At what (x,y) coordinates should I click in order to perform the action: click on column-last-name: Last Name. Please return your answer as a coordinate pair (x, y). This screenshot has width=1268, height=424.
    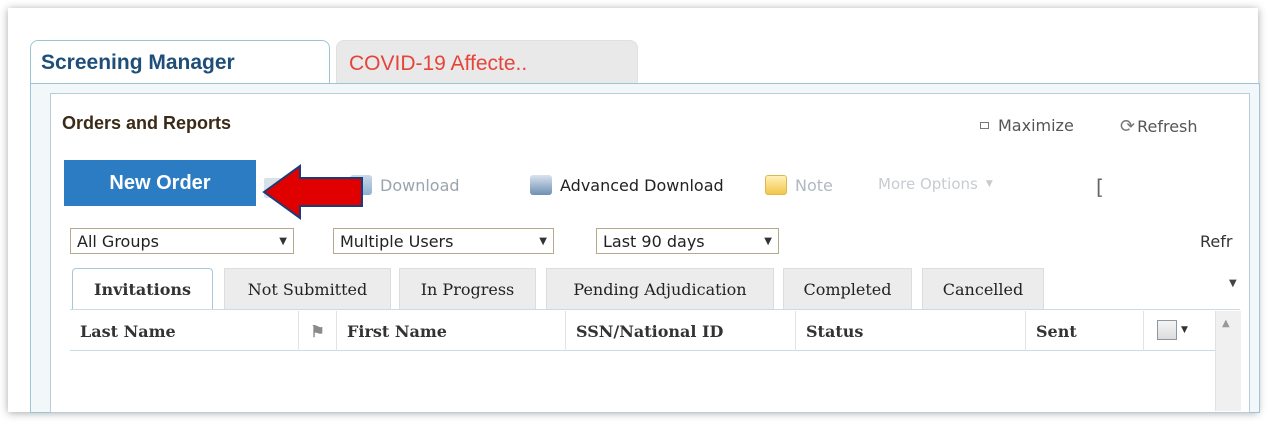
    Looking at the image, I should click on (184, 331).